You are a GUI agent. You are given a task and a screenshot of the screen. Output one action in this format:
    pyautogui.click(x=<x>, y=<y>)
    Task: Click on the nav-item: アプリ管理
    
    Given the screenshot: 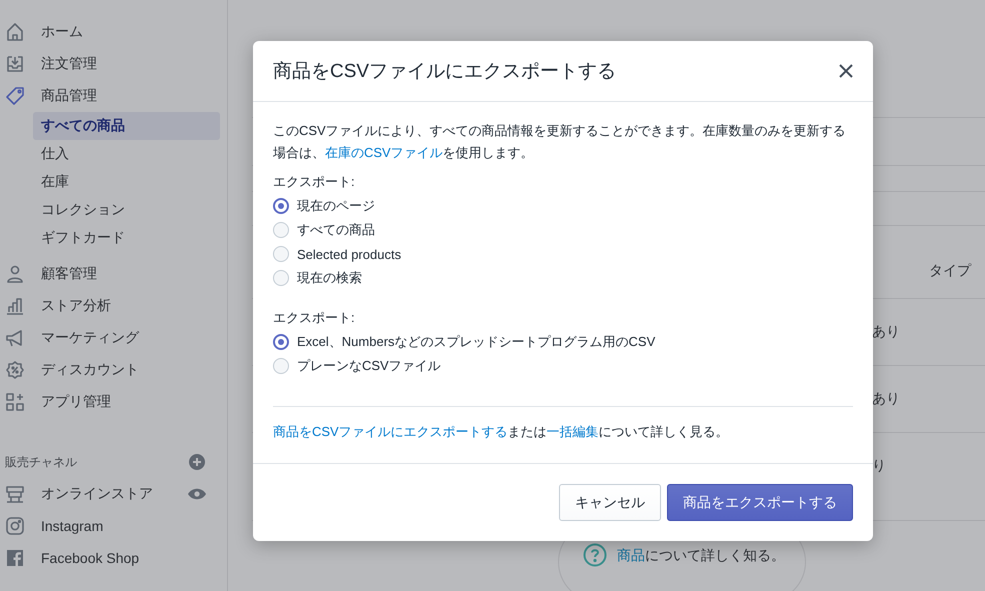 What is the action you would take?
    pyautogui.click(x=76, y=402)
    